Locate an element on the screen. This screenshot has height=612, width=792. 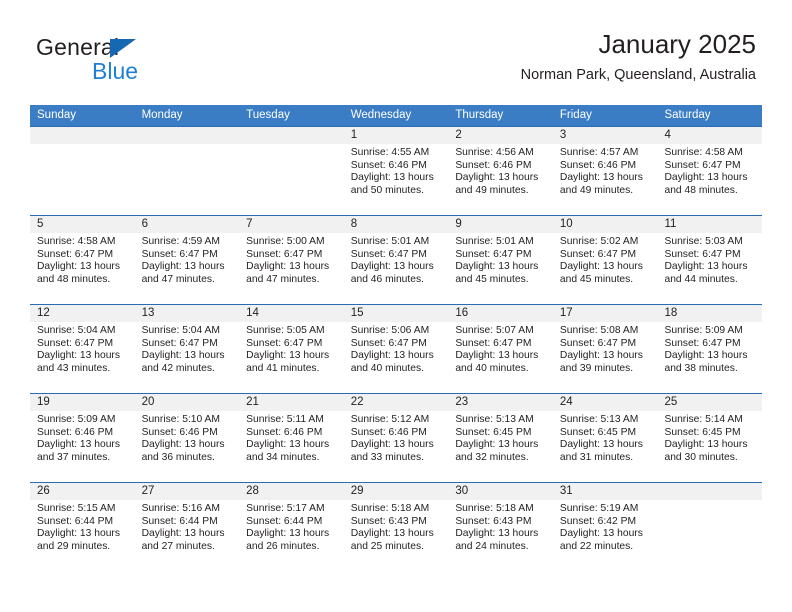
page-subtitle: Norman Park, Queensland, Australia is located at coordinates (638, 75).